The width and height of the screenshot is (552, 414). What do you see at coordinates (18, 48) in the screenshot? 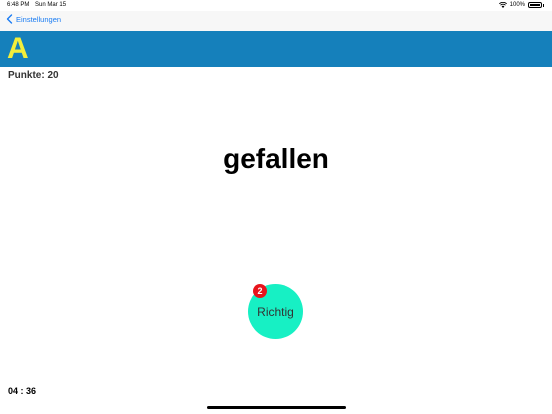
I see `banner-letter: A` at bounding box center [18, 48].